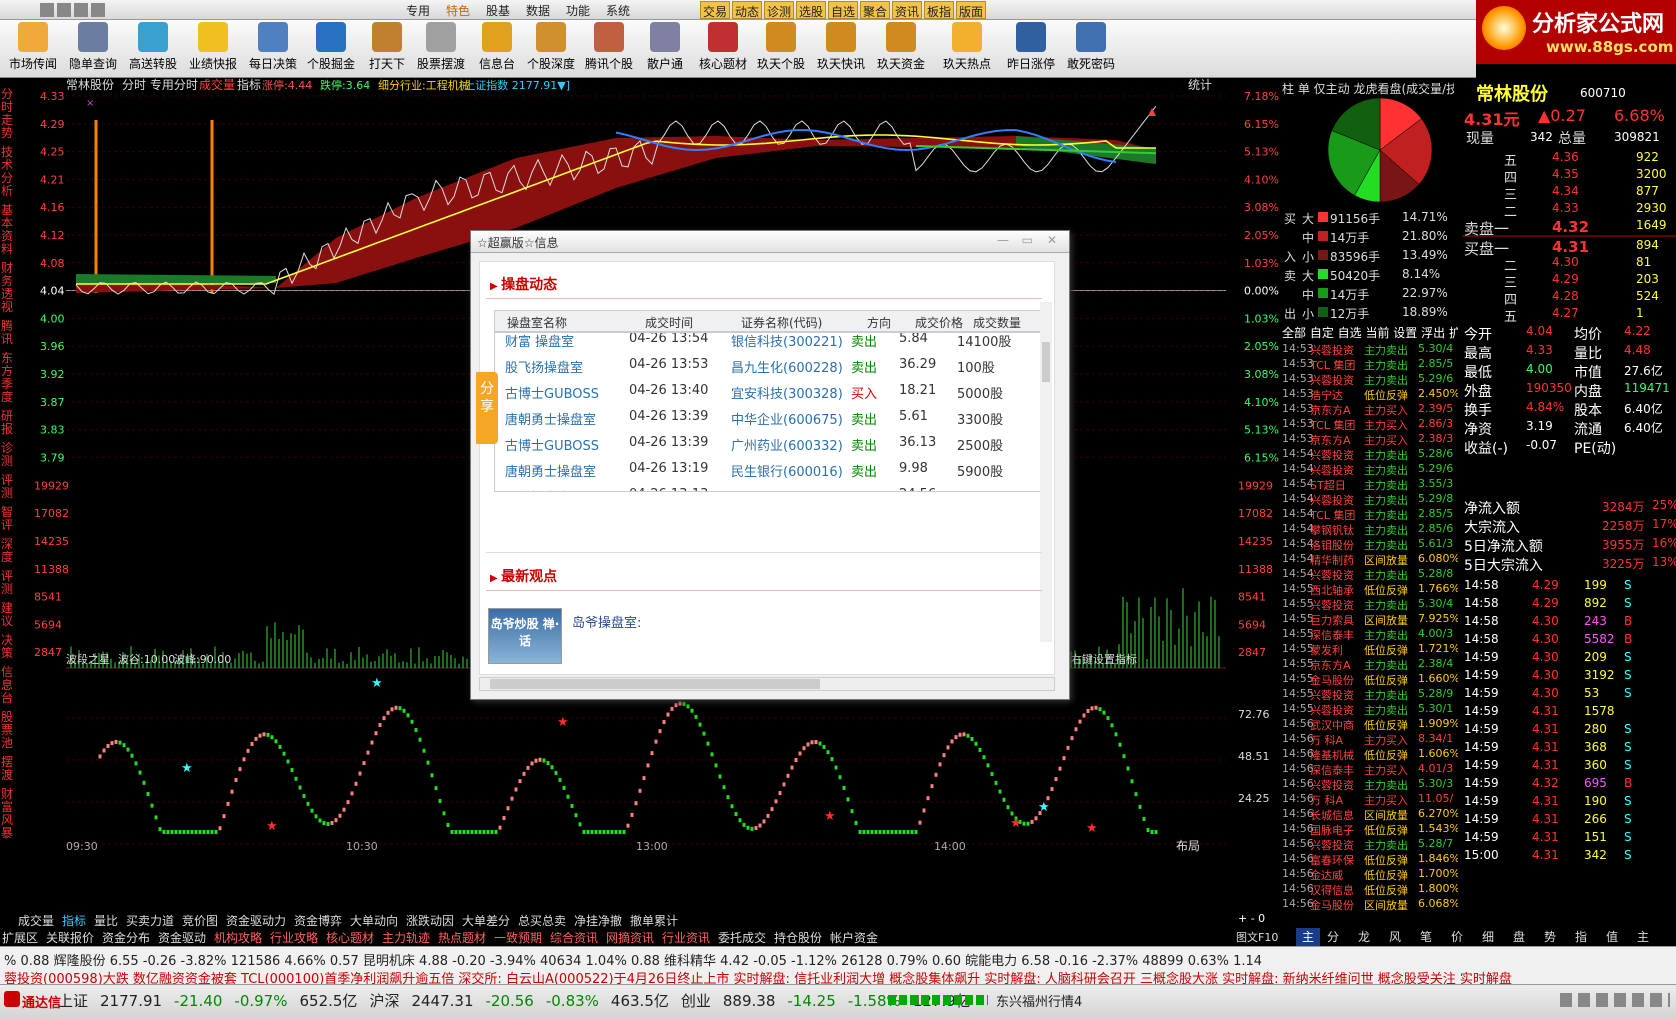  What do you see at coordinates (7, 455) in the screenshot?
I see `left-tab: 诊测` at bounding box center [7, 455].